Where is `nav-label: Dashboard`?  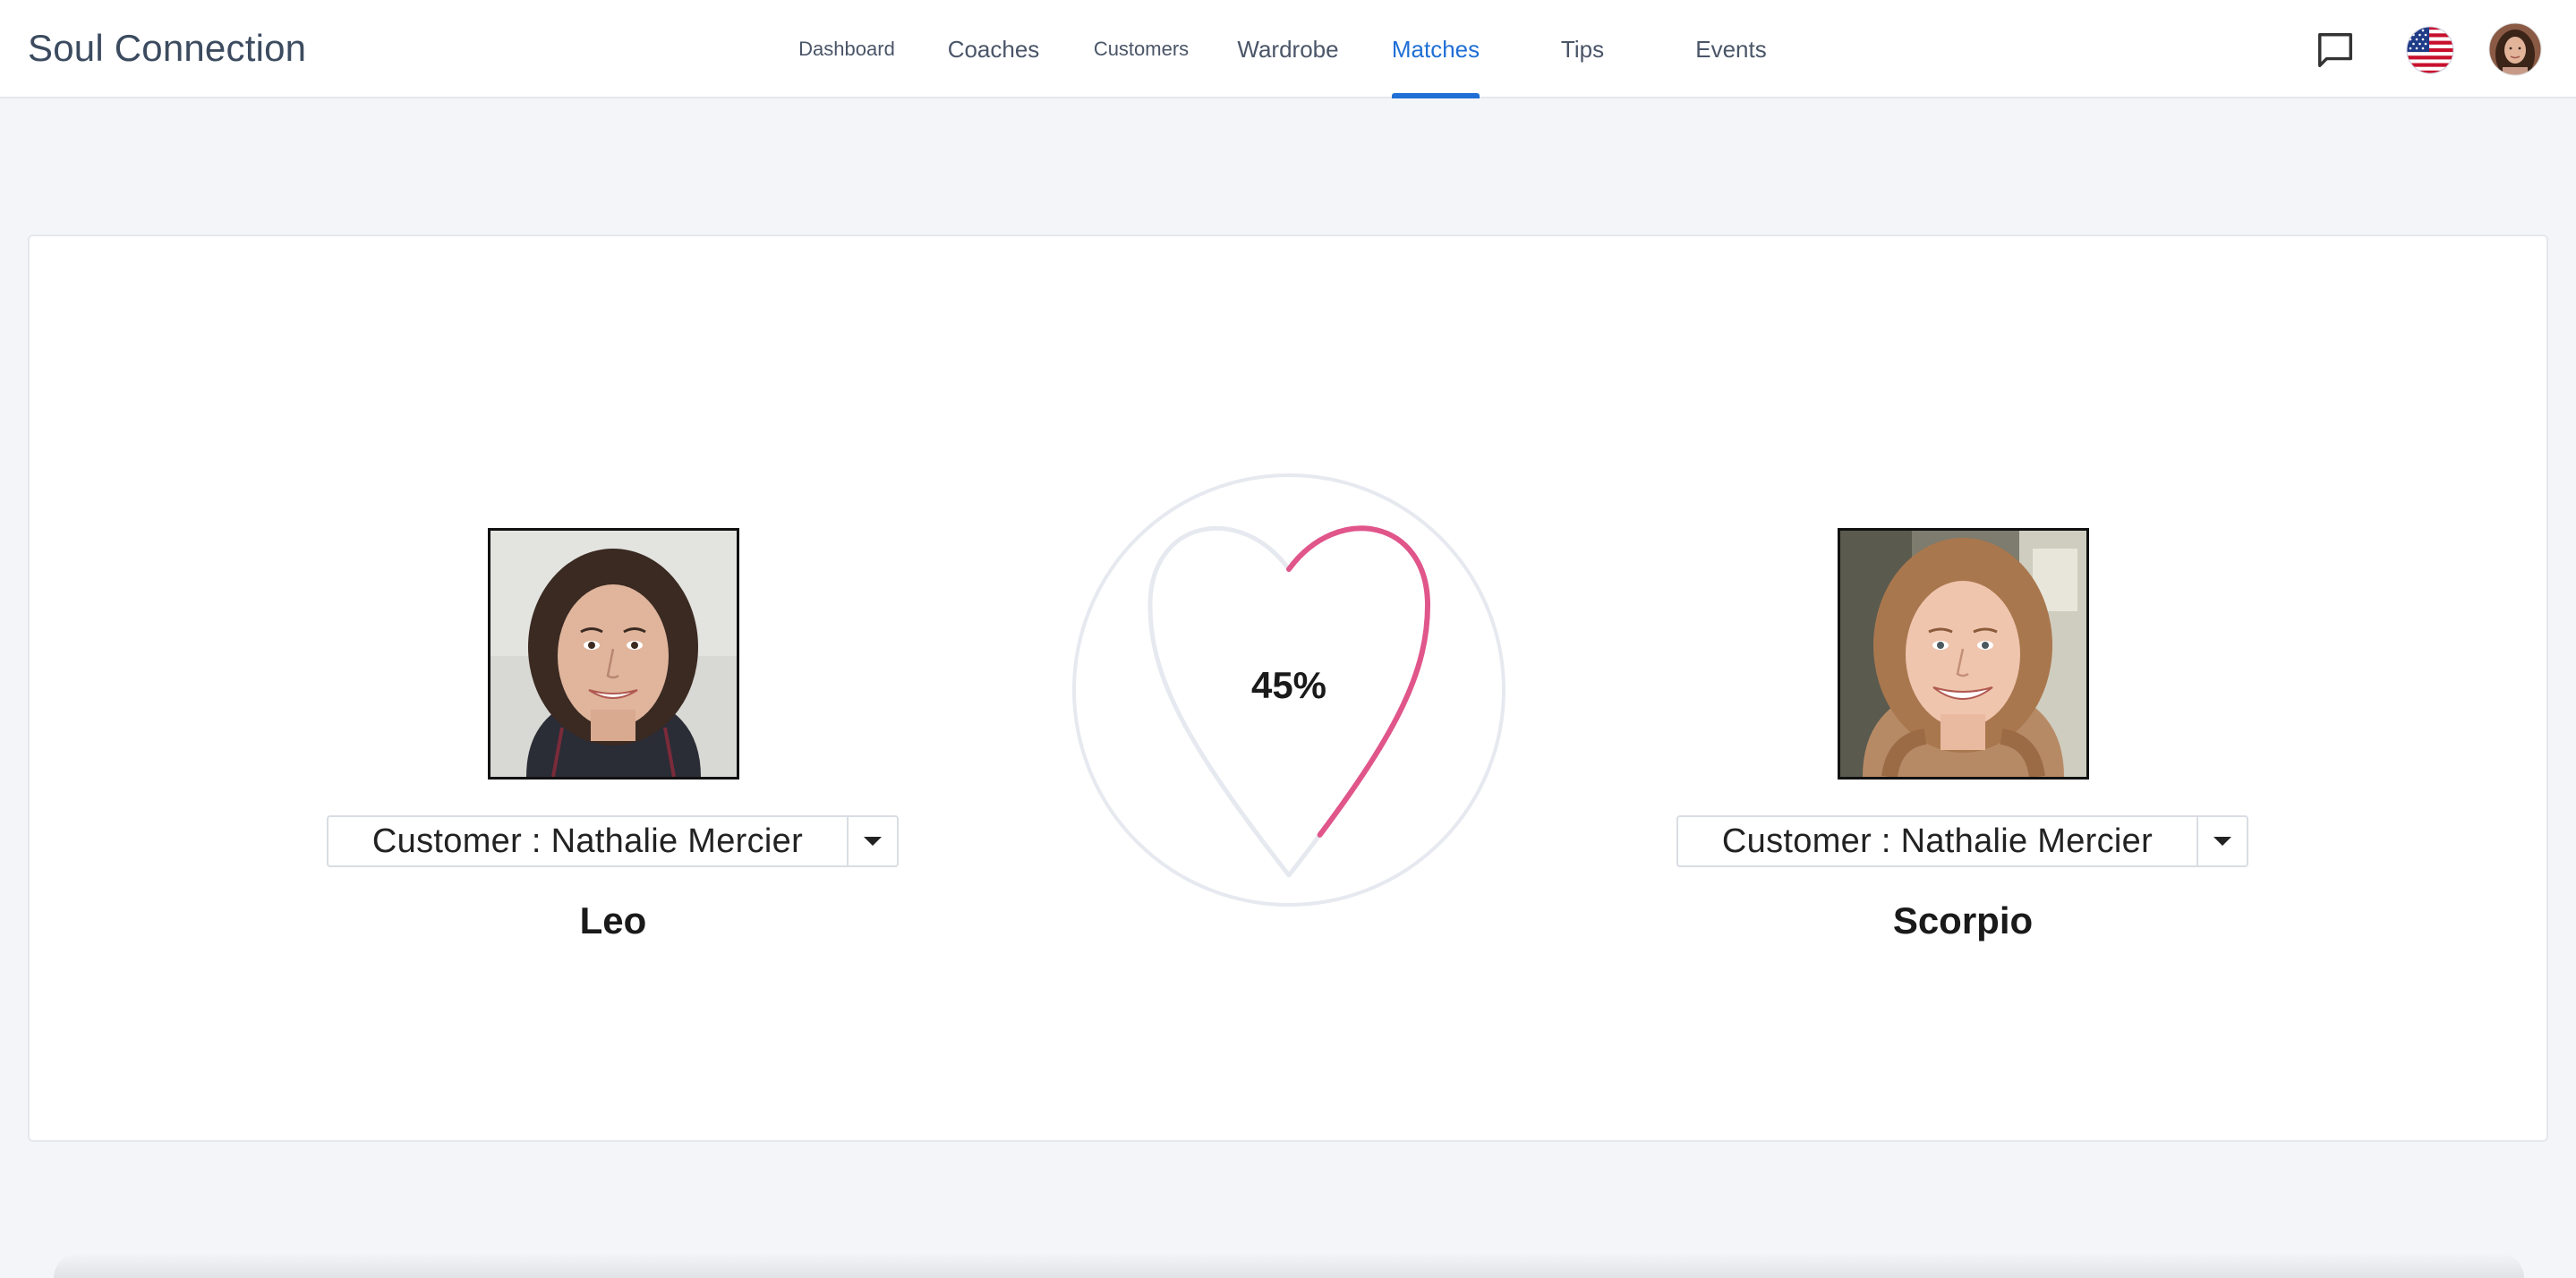 nav-label: Dashboard is located at coordinates (846, 49).